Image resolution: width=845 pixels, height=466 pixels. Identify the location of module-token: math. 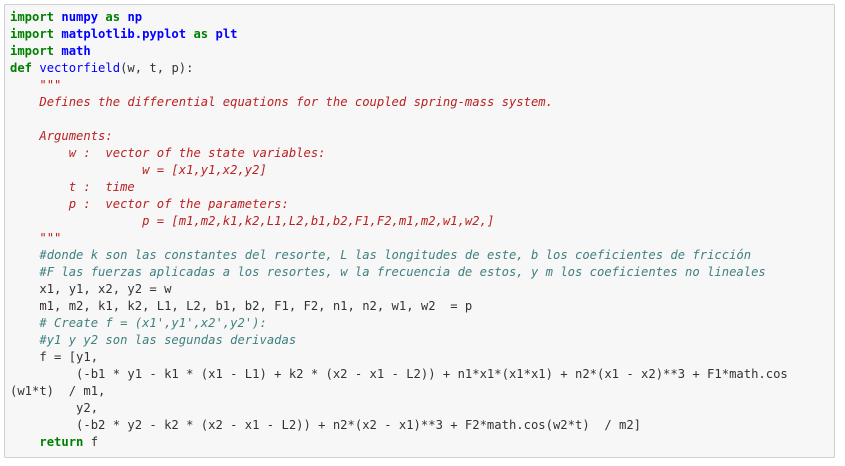
(76, 51).